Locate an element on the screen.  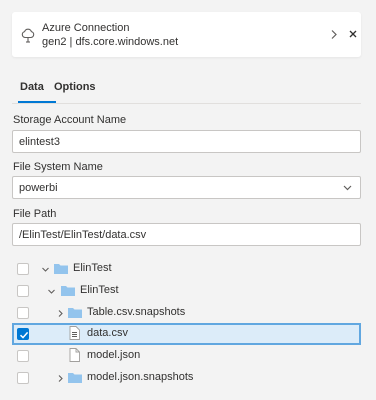
close-icon is located at coordinates (353, 34).